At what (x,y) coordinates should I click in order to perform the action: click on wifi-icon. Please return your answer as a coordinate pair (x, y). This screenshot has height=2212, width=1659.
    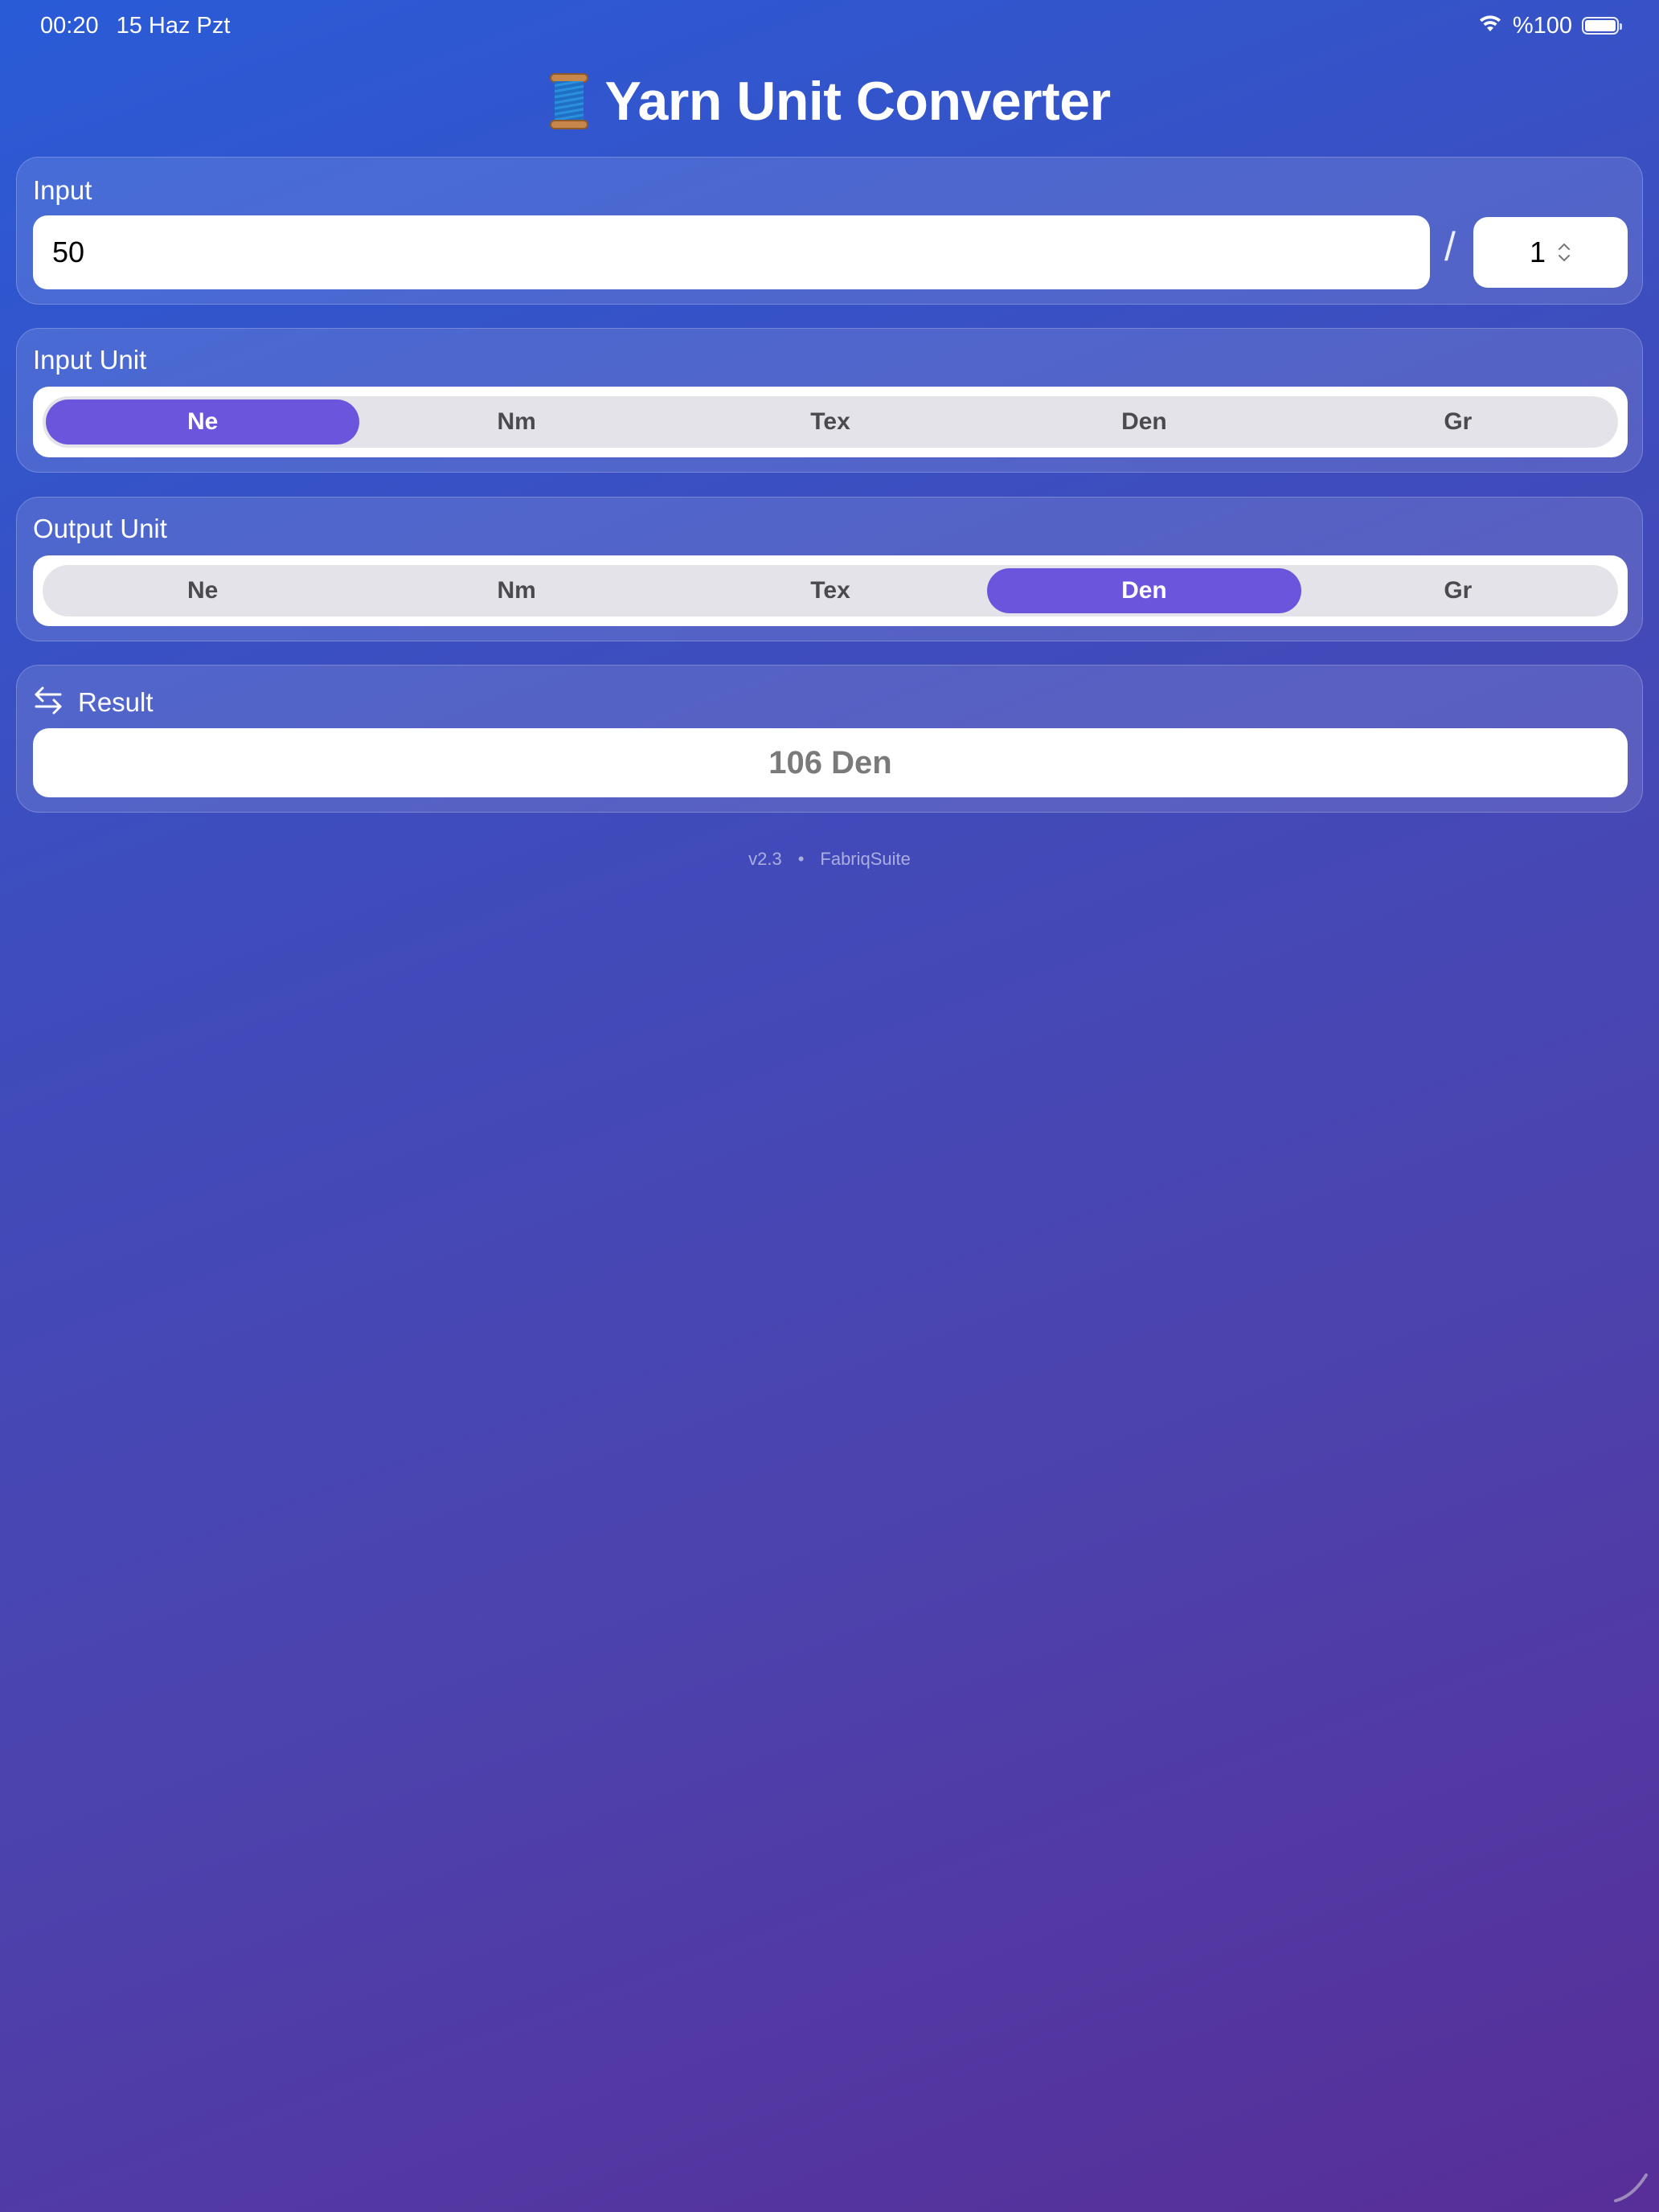
    Looking at the image, I should click on (1490, 26).